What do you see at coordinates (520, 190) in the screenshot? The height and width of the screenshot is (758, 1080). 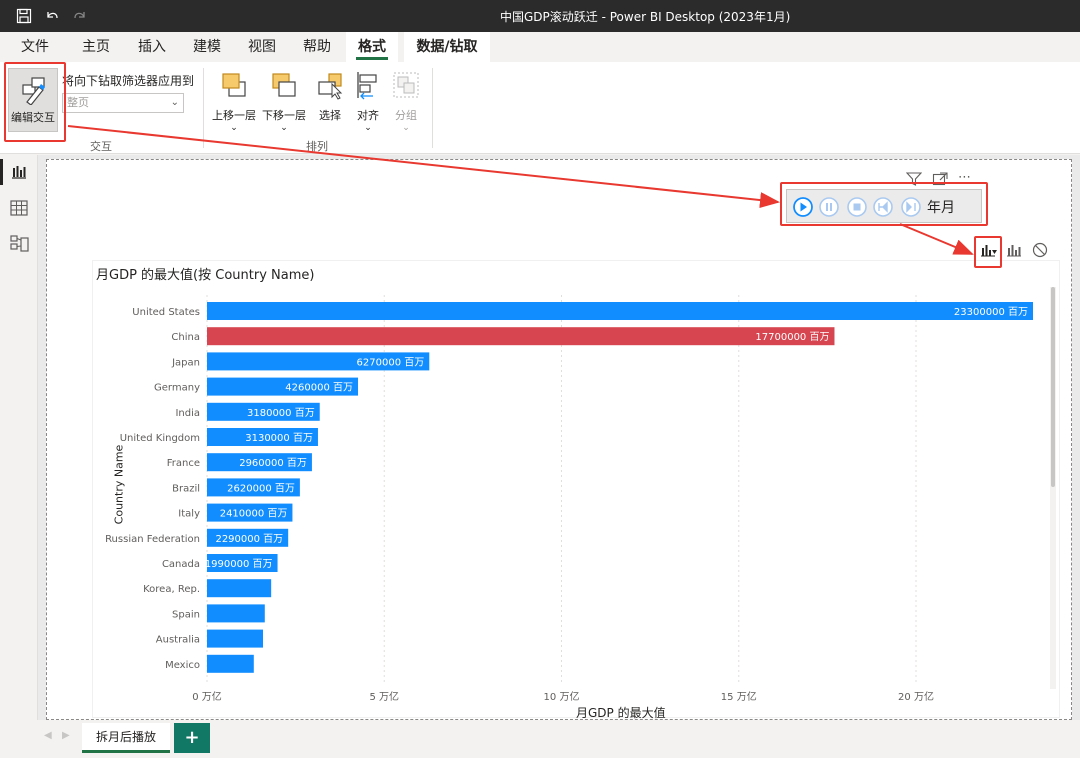 I see `annotation-arrows` at bounding box center [520, 190].